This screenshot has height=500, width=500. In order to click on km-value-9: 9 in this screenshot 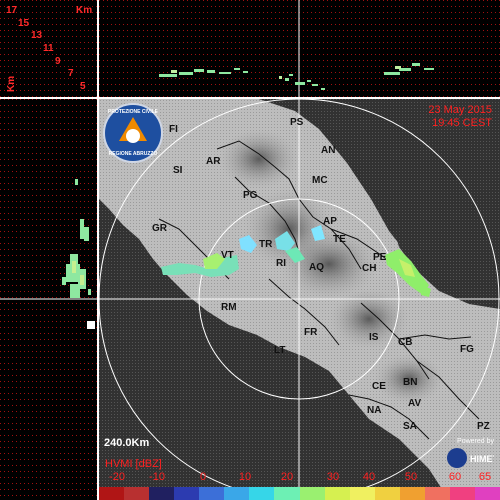, I will do `click(58, 61)`.